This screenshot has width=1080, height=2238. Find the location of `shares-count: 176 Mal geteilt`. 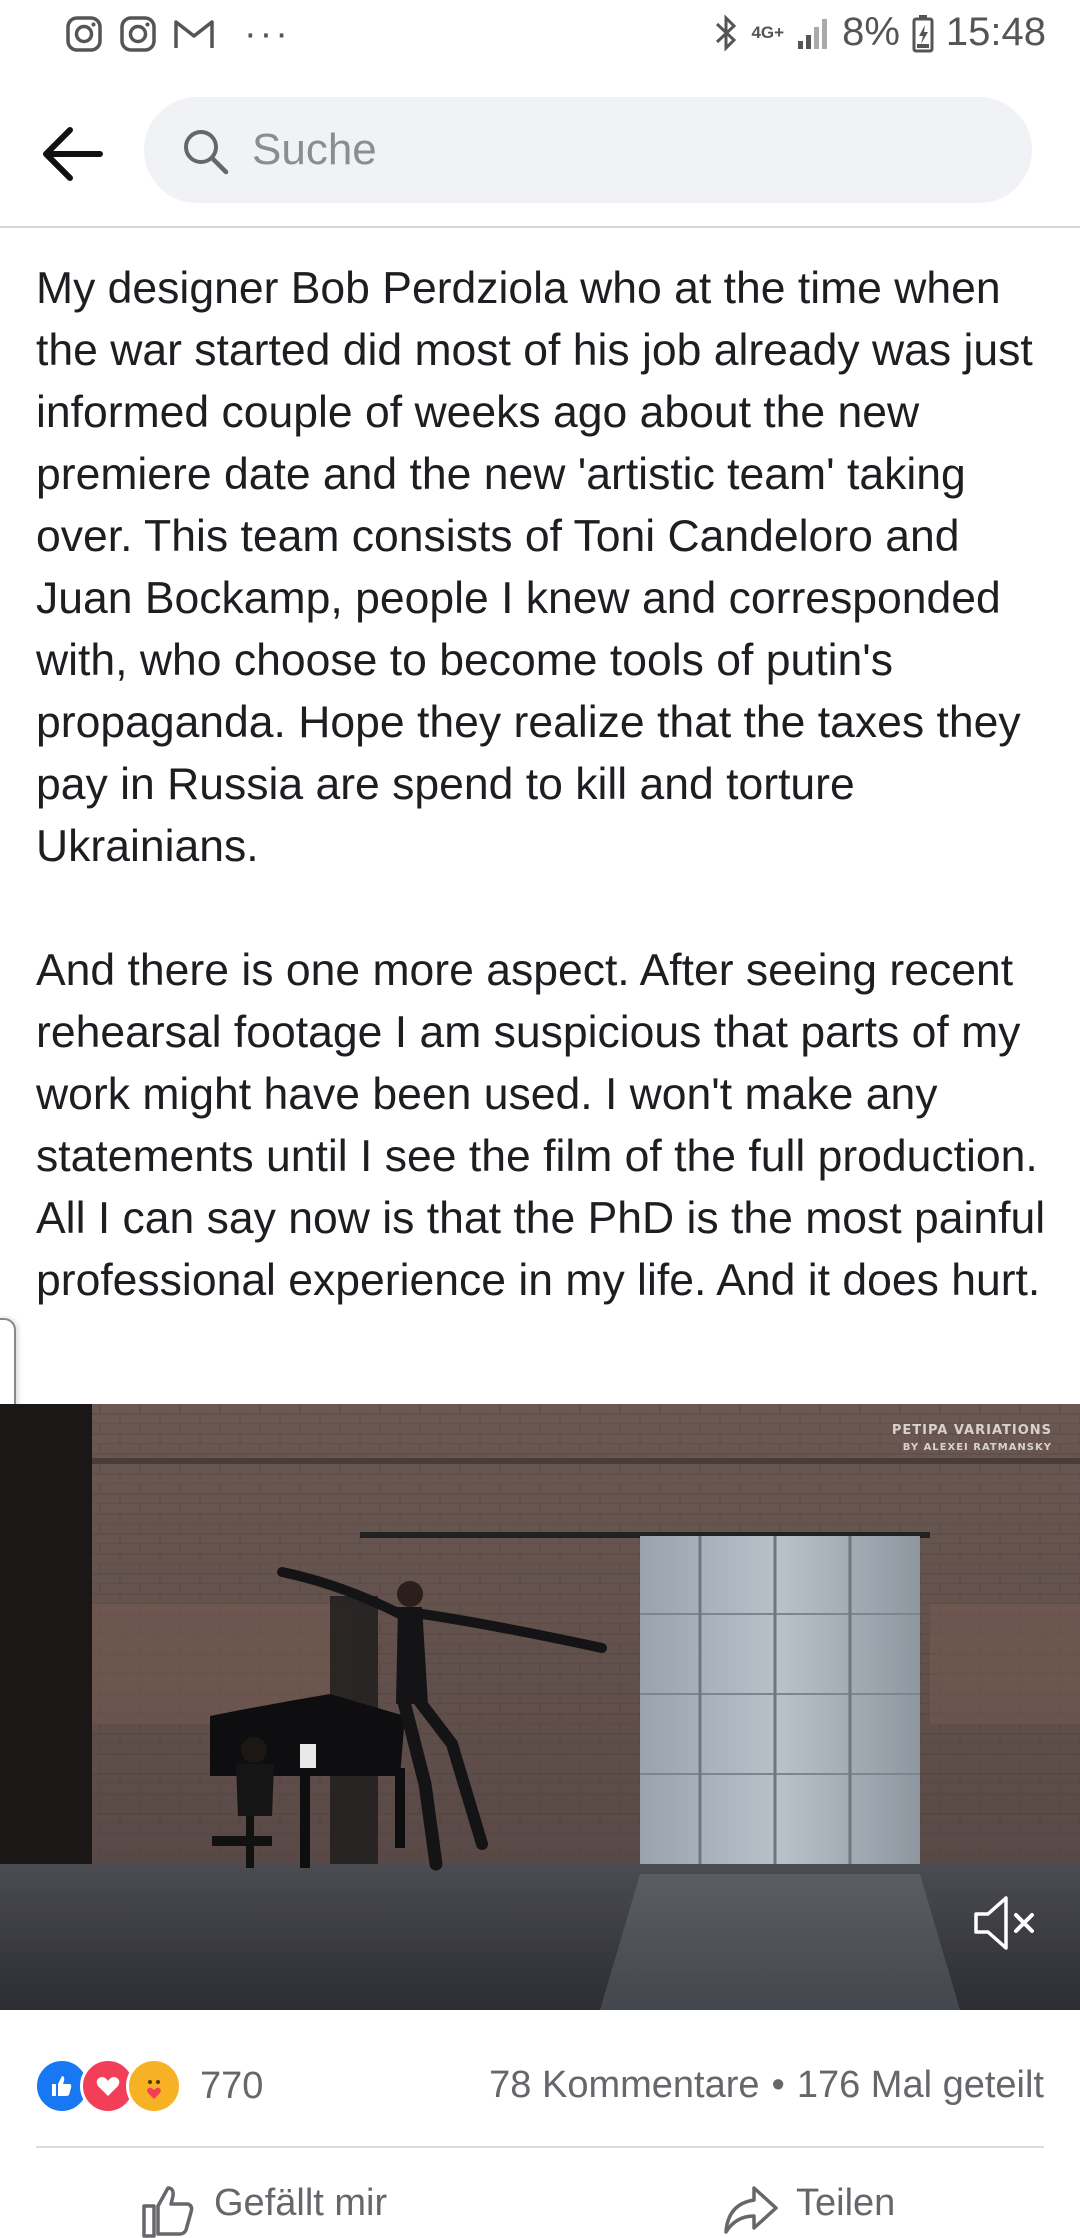

shares-count: 176 Mal geteilt is located at coordinates (920, 2085).